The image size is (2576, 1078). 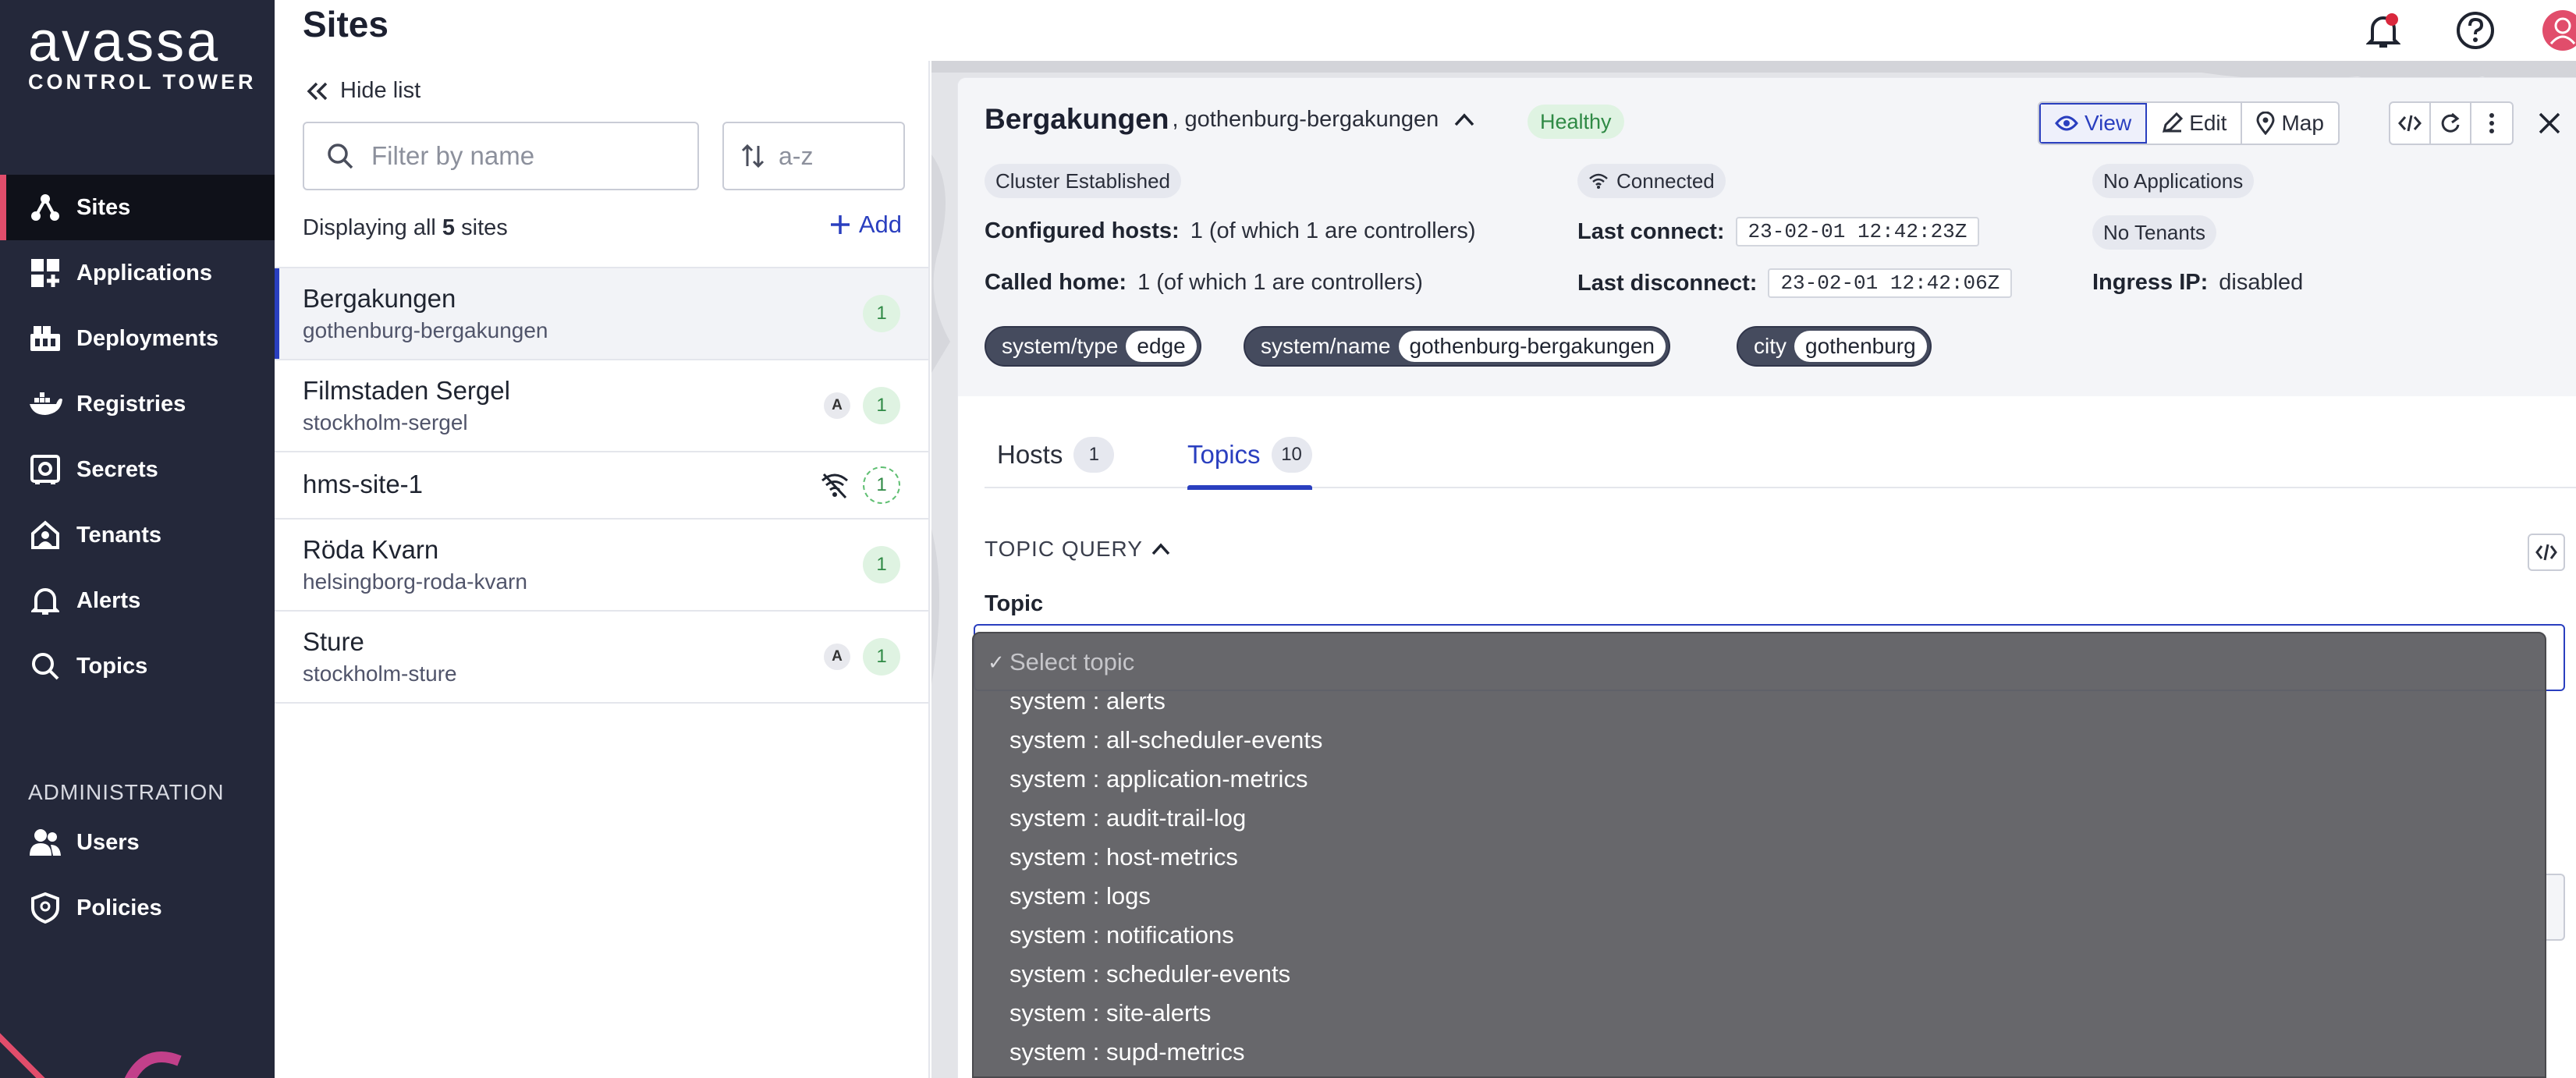 What do you see at coordinates (112, 666) in the screenshot?
I see `nav-label-topics: Topics` at bounding box center [112, 666].